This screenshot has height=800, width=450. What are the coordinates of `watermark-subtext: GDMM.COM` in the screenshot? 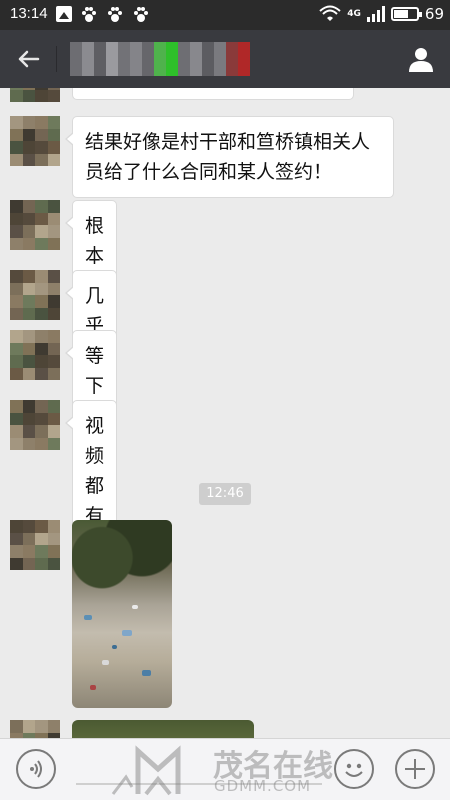 It's located at (263, 786).